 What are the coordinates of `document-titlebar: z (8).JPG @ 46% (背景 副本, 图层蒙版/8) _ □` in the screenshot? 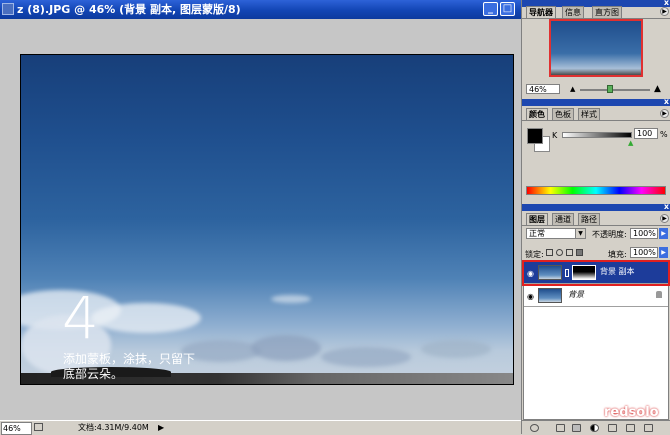 It's located at (260, 9).